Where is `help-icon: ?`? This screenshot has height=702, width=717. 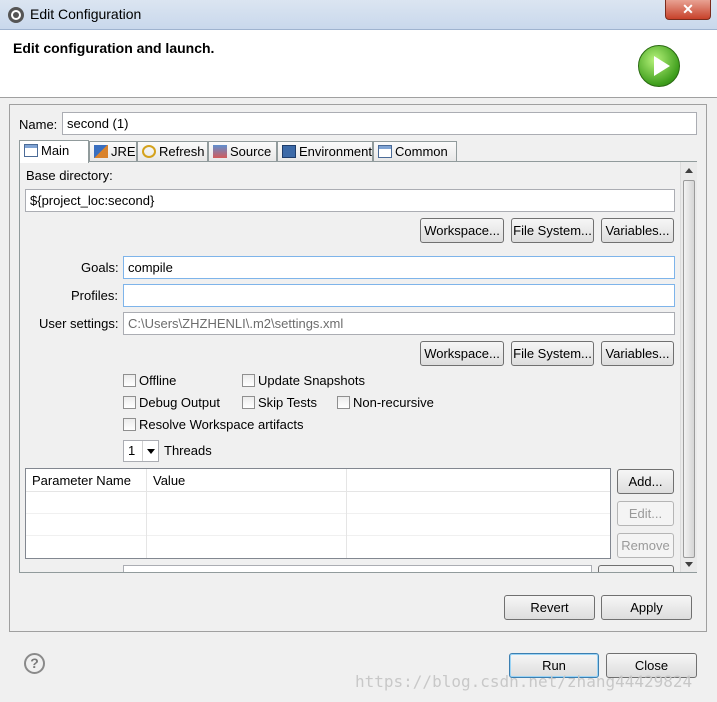
help-icon: ? is located at coordinates (34, 663).